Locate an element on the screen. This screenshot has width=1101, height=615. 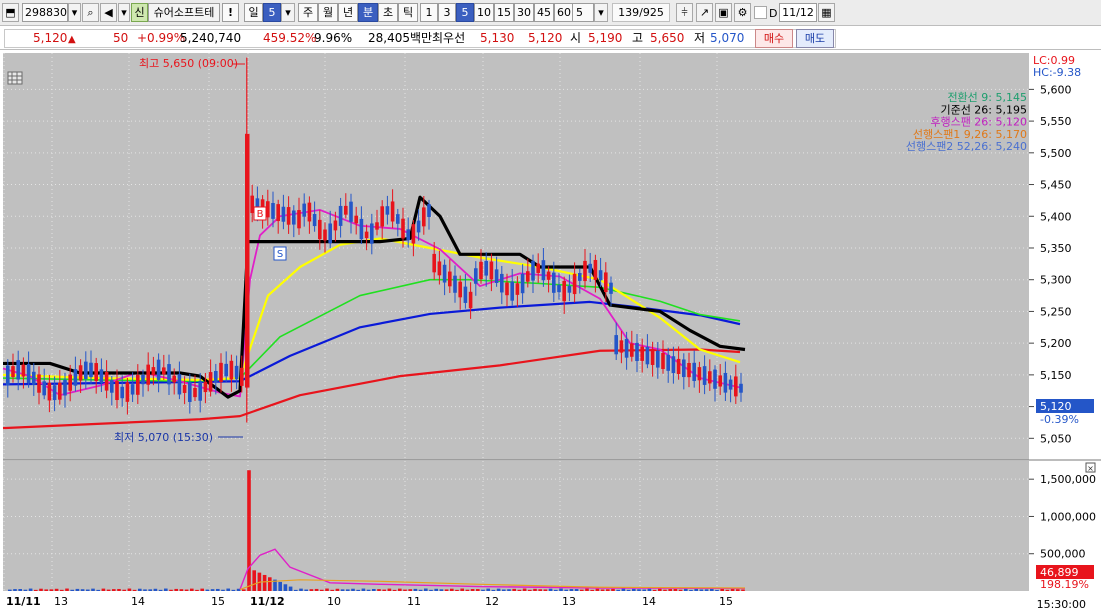
interval-input: 5 is located at coordinates (583, 12).